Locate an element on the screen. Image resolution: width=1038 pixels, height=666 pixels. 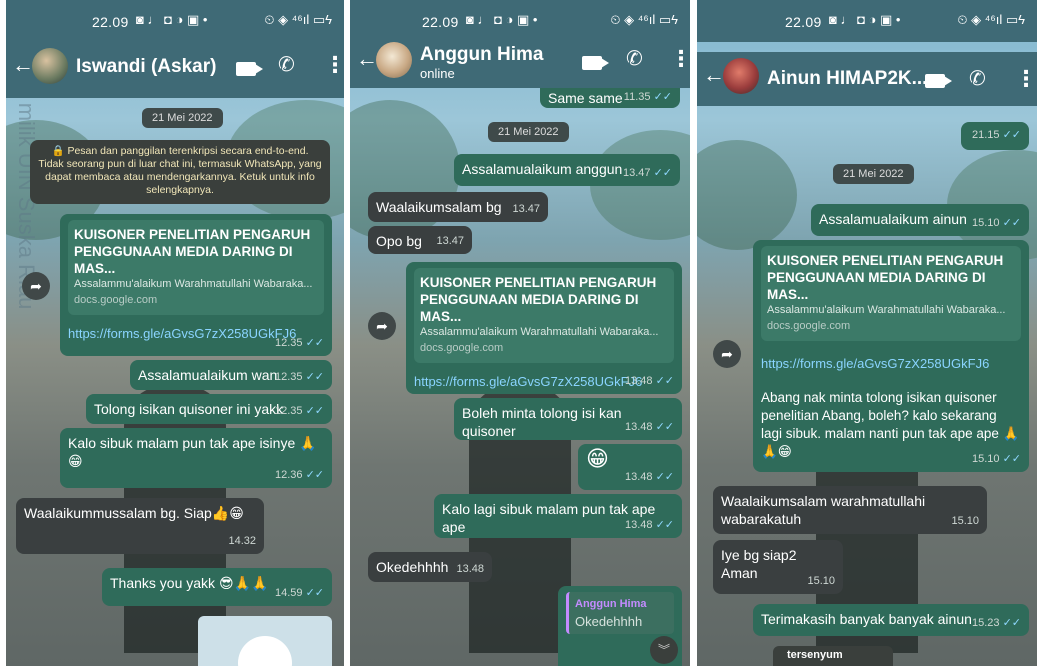
message-text: 😁 is located at coordinates (597, 458).